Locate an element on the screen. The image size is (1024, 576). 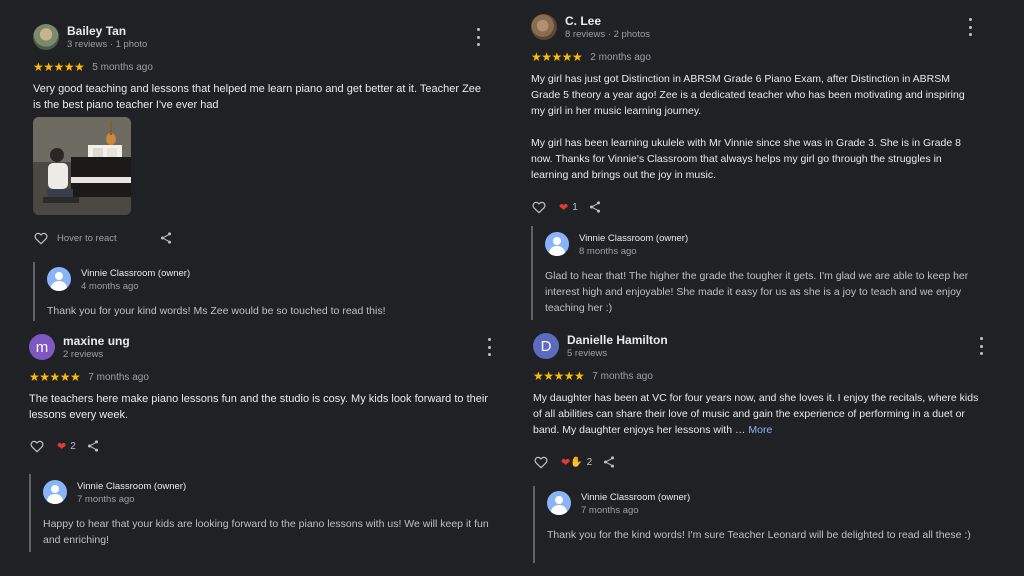
review-header: Bailey Tan 3 reviews · 1 photo is located at coordinates (263, 42).